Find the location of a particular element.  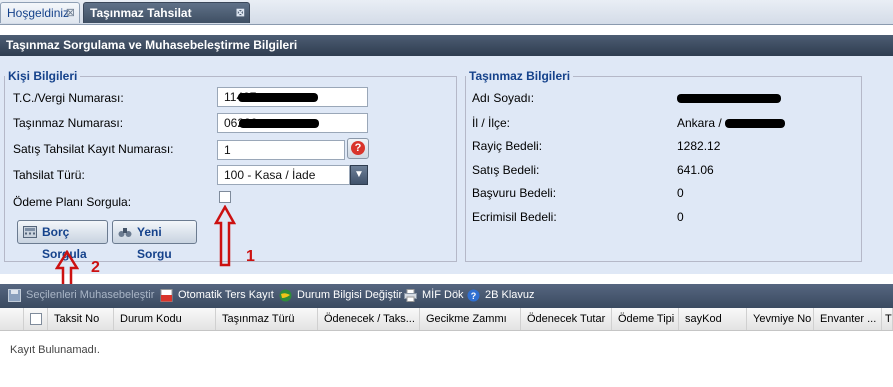

ters-kayit-label: Otomatik Ters Kayıt is located at coordinates (226, 295).